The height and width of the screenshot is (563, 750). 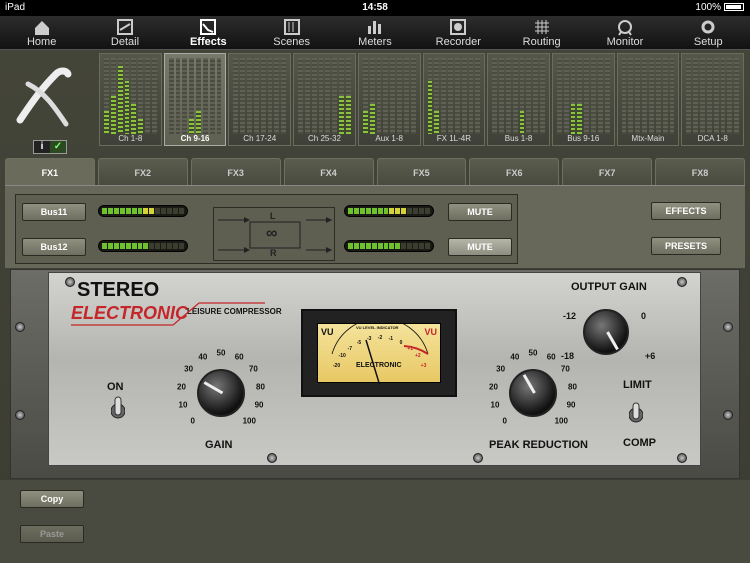 What do you see at coordinates (636, 415) in the screenshot?
I see `limit-comp-toggle-switch` at bounding box center [636, 415].